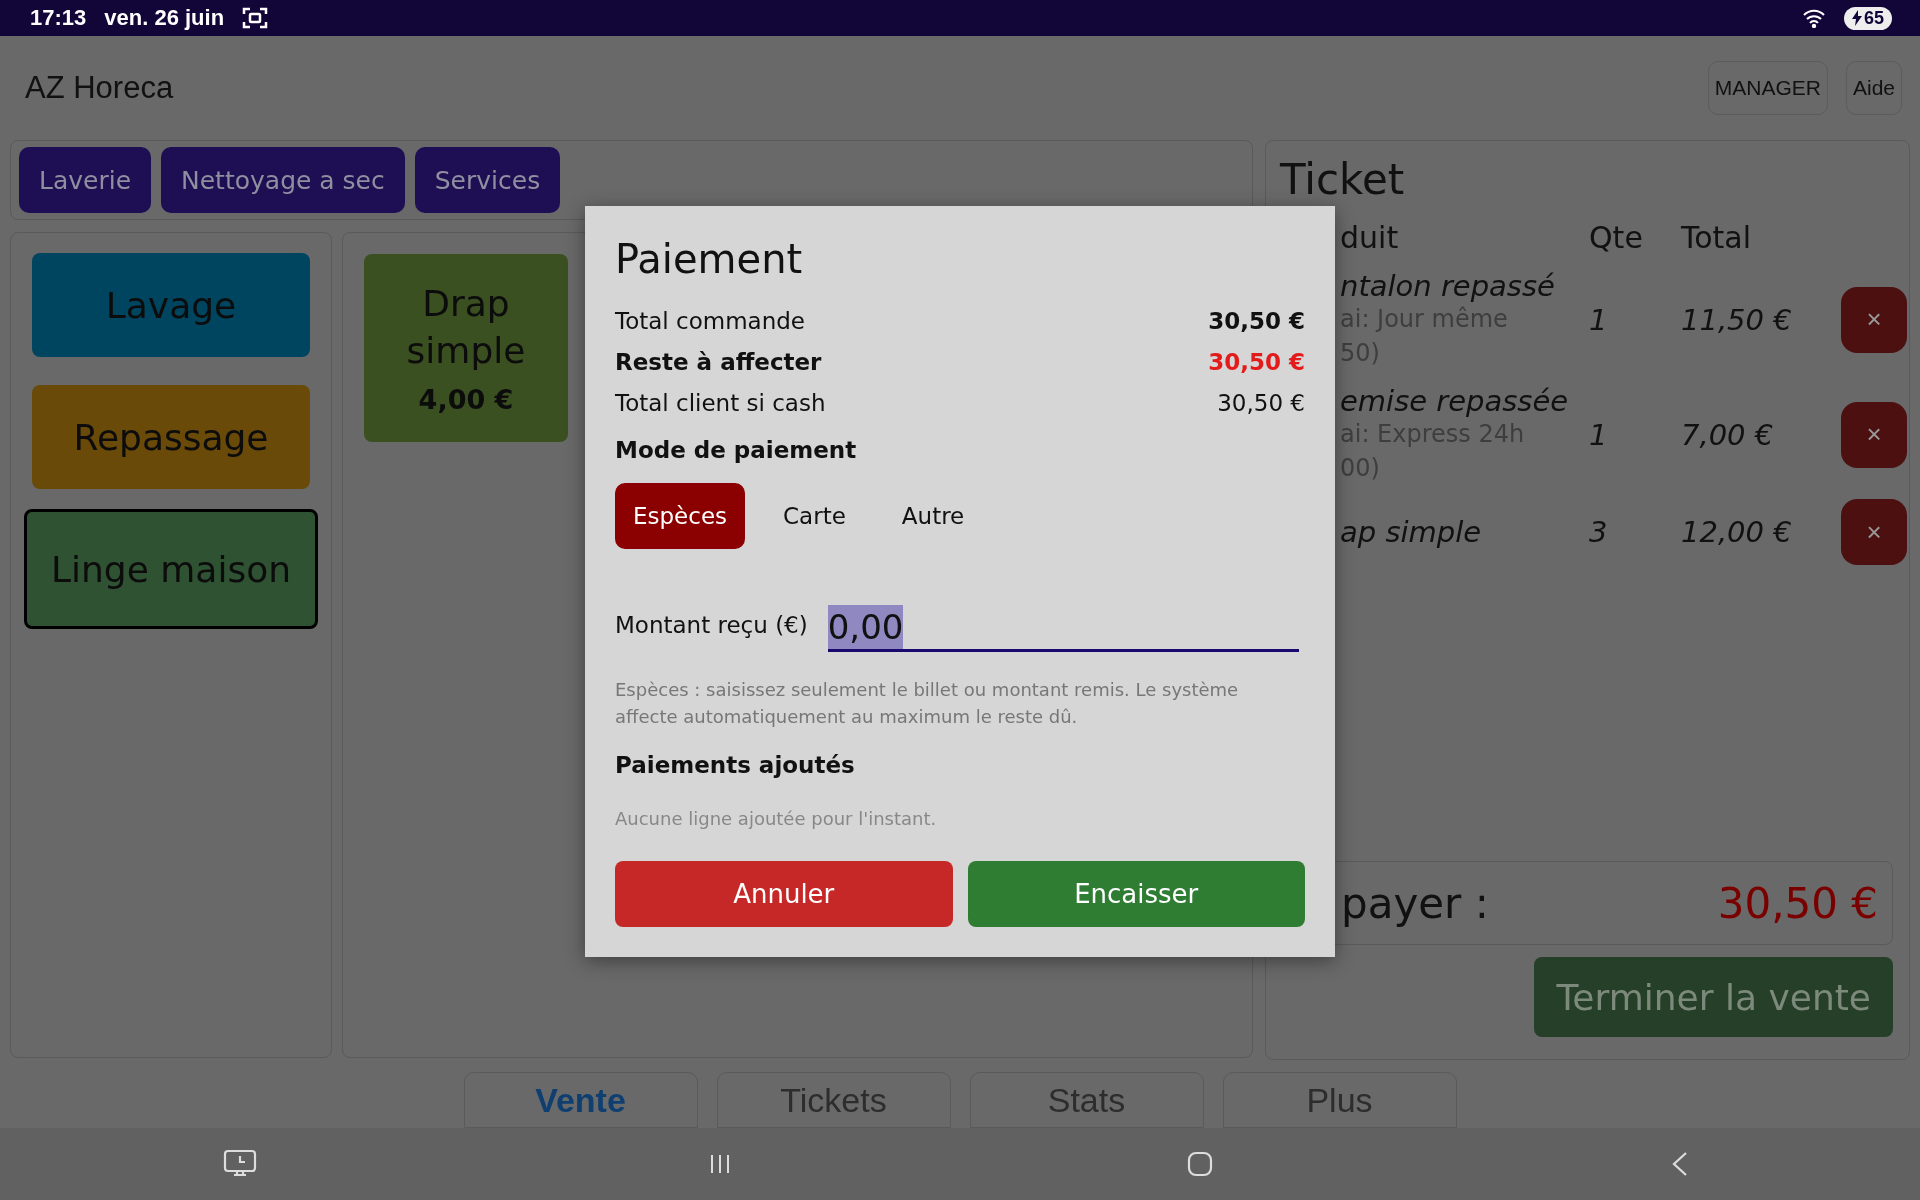 The height and width of the screenshot is (1200, 1920). Describe the element at coordinates (240, 1164) in the screenshot. I see `remote-screen-icon` at that location.